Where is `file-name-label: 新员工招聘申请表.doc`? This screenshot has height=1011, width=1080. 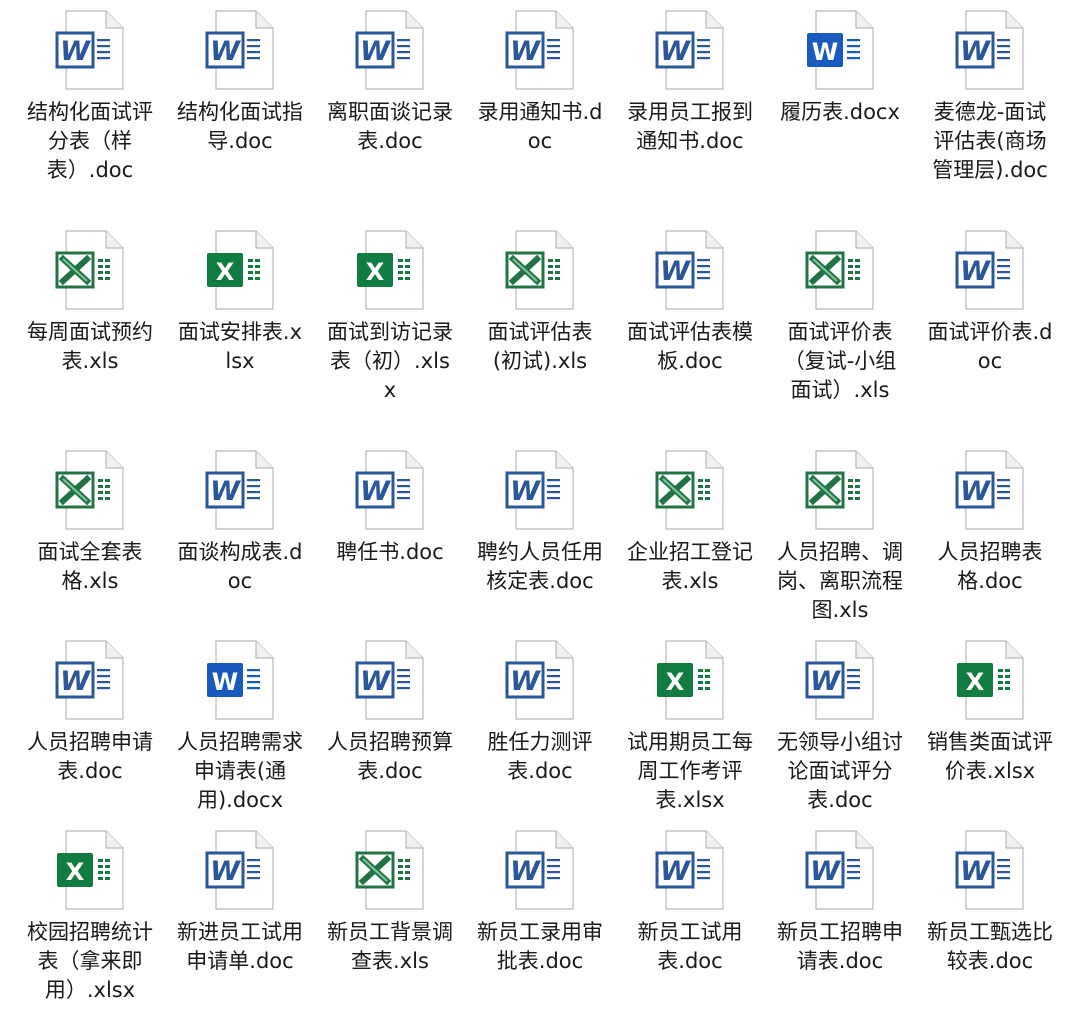
file-name-label: 新员工招聘申请表.doc is located at coordinates (840, 946).